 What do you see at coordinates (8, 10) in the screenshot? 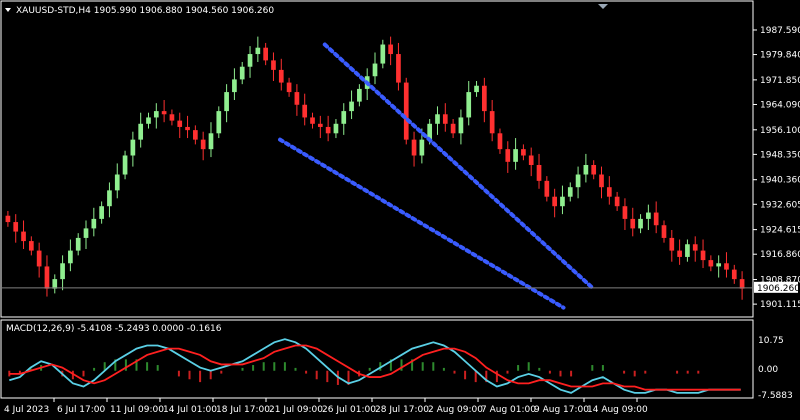
I see `menu-triangle-icon` at bounding box center [8, 10].